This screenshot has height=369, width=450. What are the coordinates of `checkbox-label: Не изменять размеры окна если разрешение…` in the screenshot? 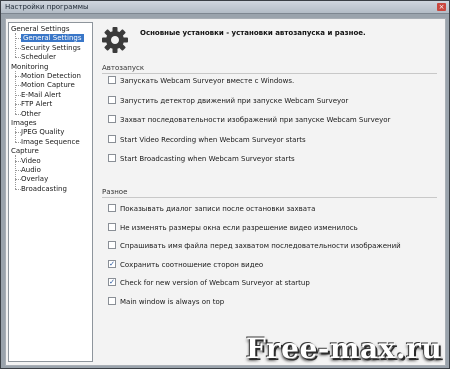 It's located at (239, 227).